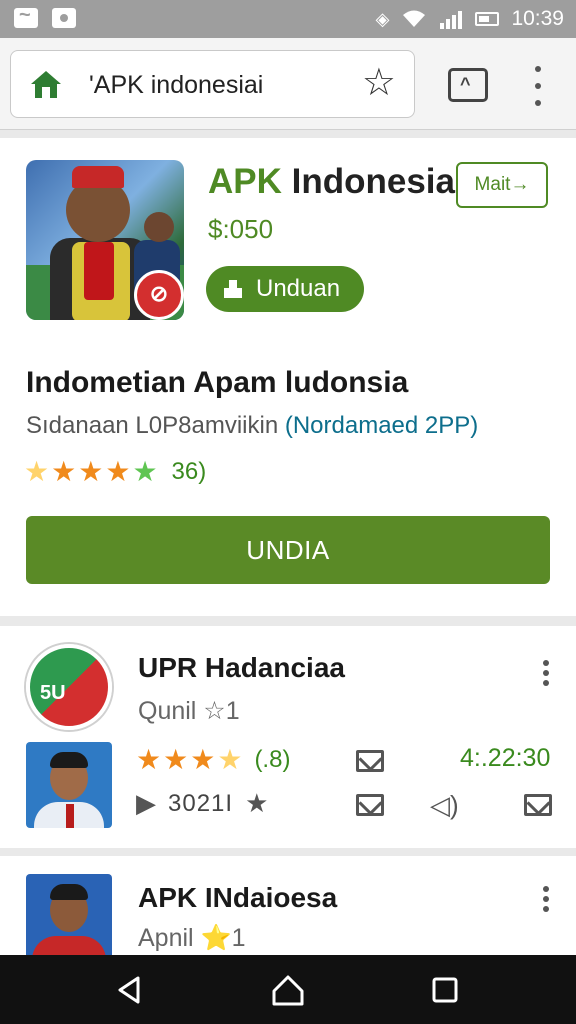  Describe the element at coordinates (241, 667) in the screenshot. I see `list-item-title: UPR Hadanciaa` at that location.